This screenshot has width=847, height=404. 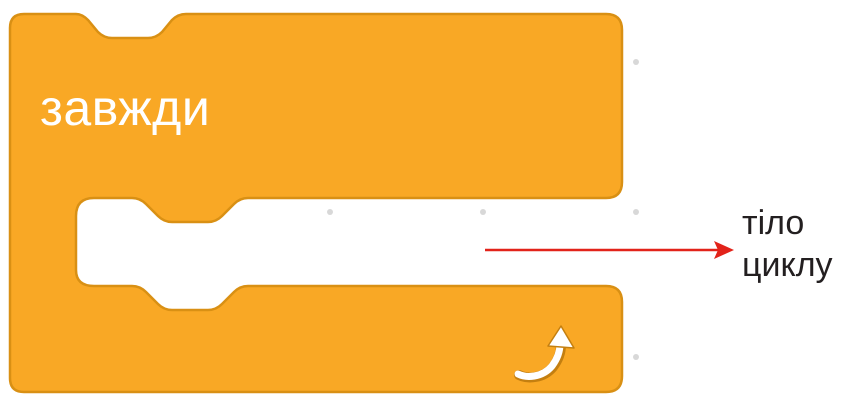 I want to click on loop-body-annotation: тіло циклу, so click(x=787, y=244).